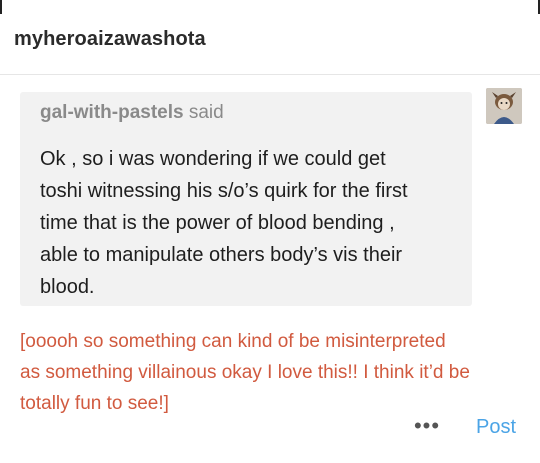 The image size is (540, 463). I want to click on quote-attribution: gal-with-pastels said, so click(132, 113).